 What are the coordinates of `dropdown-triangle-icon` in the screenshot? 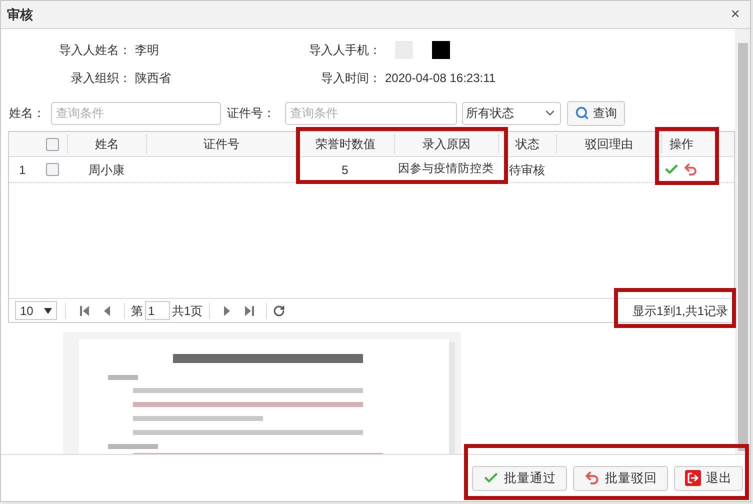 It's located at (48, 311).